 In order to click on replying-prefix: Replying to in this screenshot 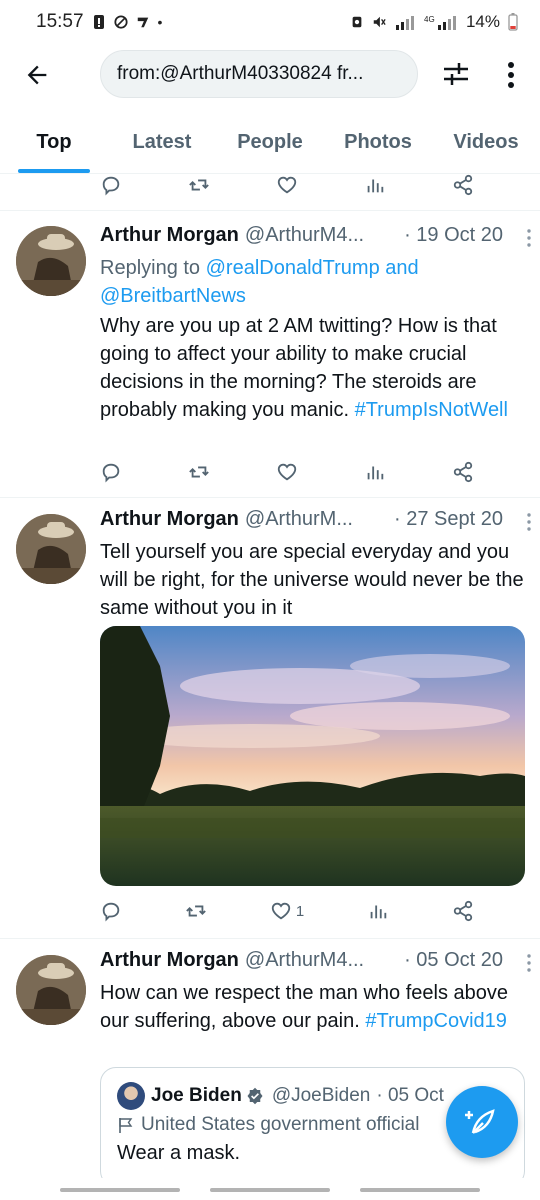, I will do `click(150, 268)`.